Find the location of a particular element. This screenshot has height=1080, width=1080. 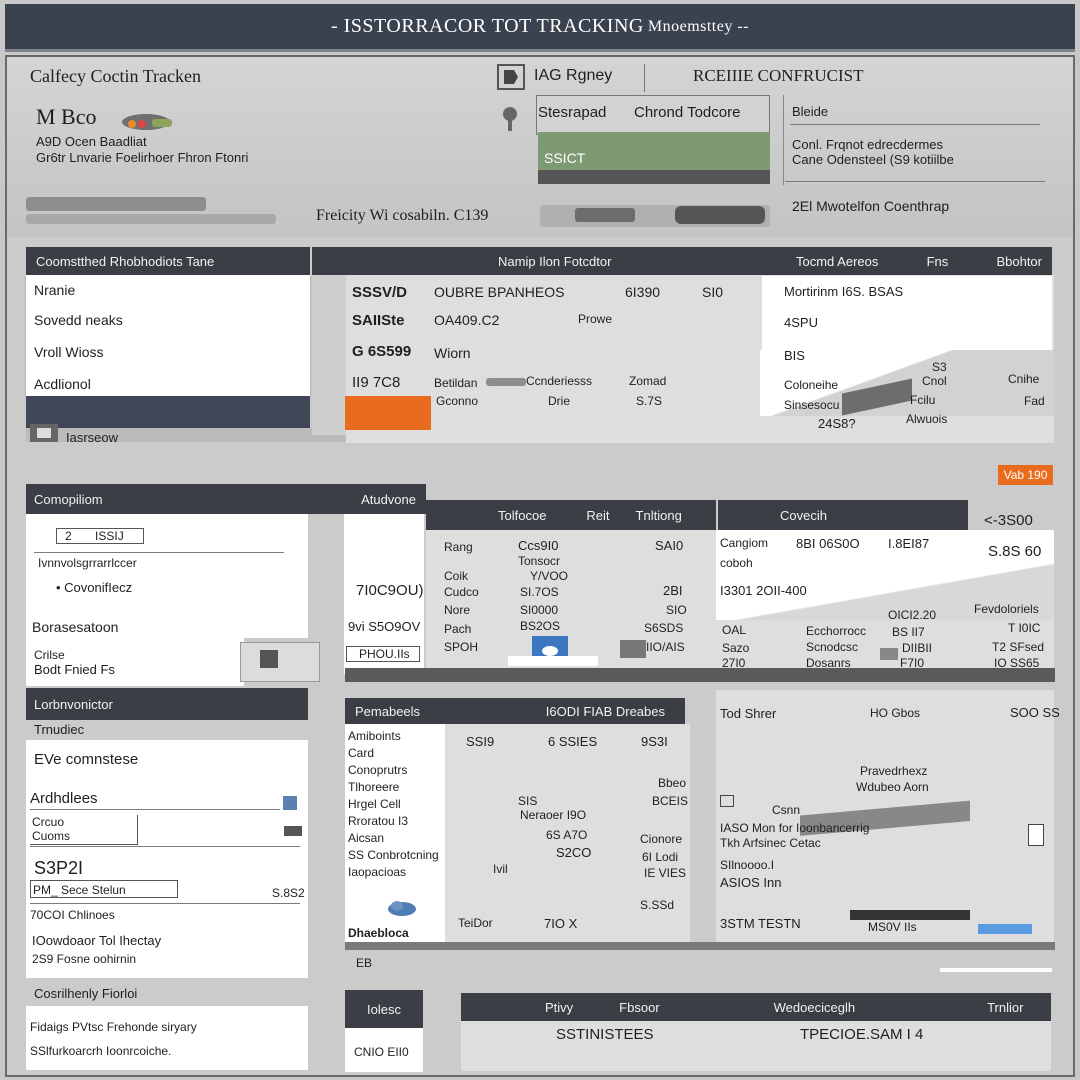

mid-top-row-1-id: SSSV/D is located at coordinates (380, 292).